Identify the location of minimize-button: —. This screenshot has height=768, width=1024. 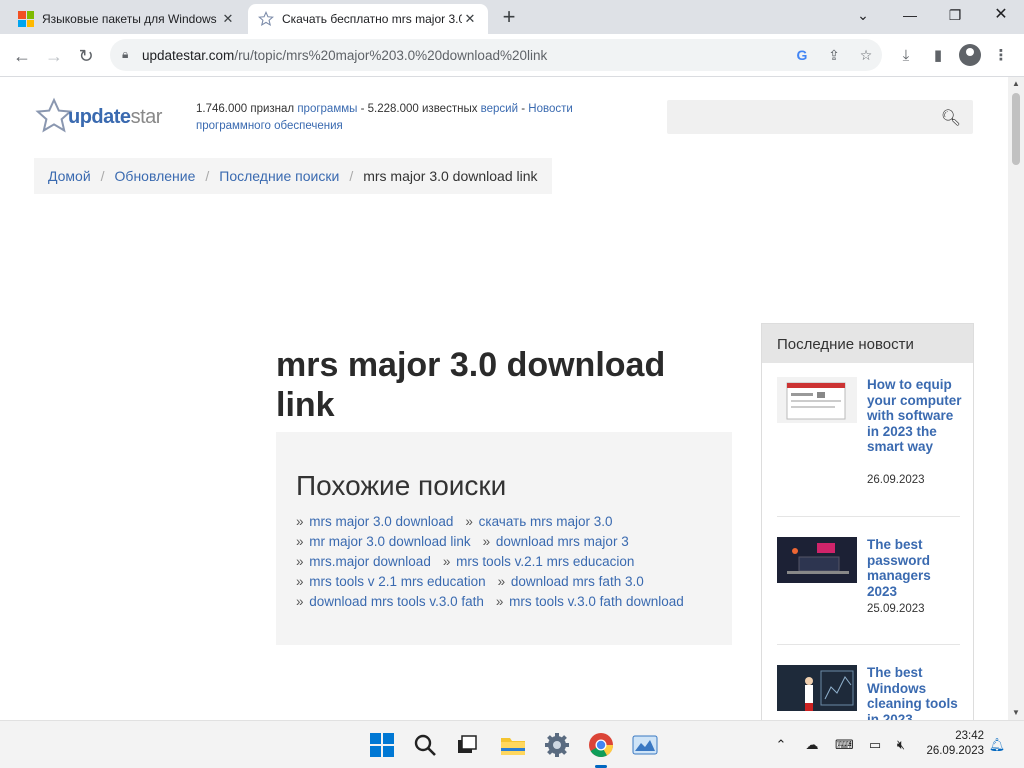
(910, 15).